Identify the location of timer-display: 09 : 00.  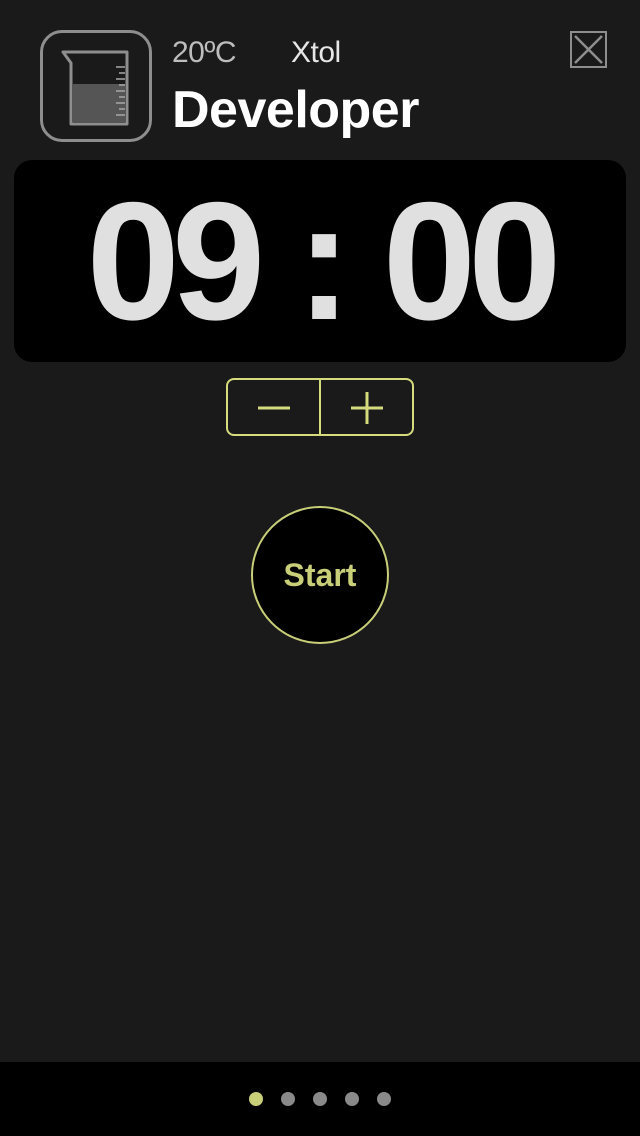
(323, 261).